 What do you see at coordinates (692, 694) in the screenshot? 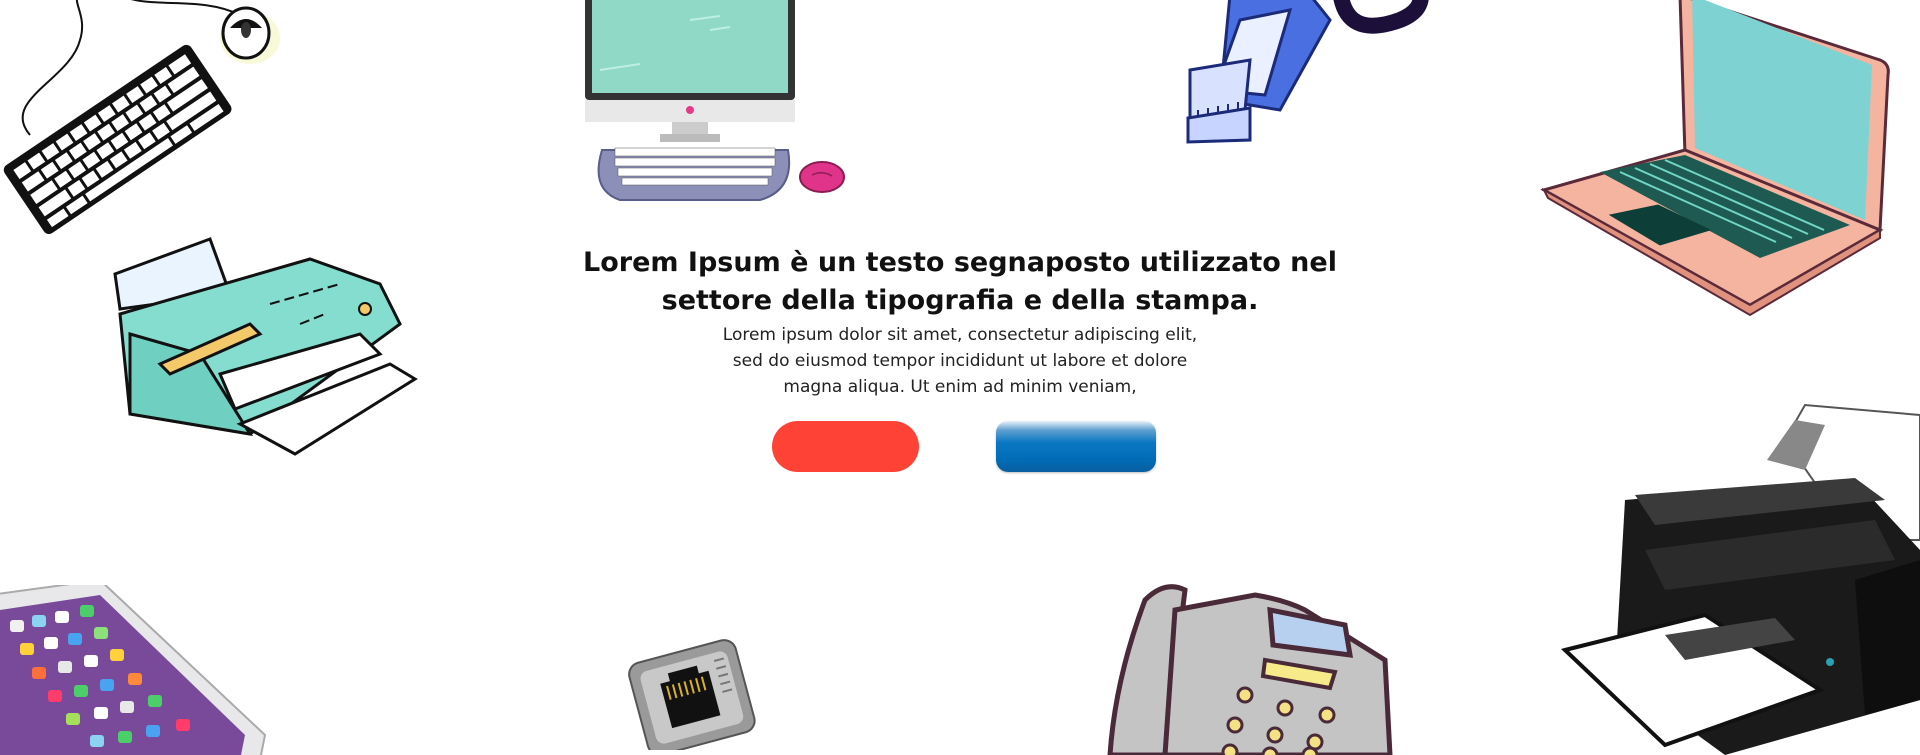
I see `network-port-icon` at bounding box center [692, 694].